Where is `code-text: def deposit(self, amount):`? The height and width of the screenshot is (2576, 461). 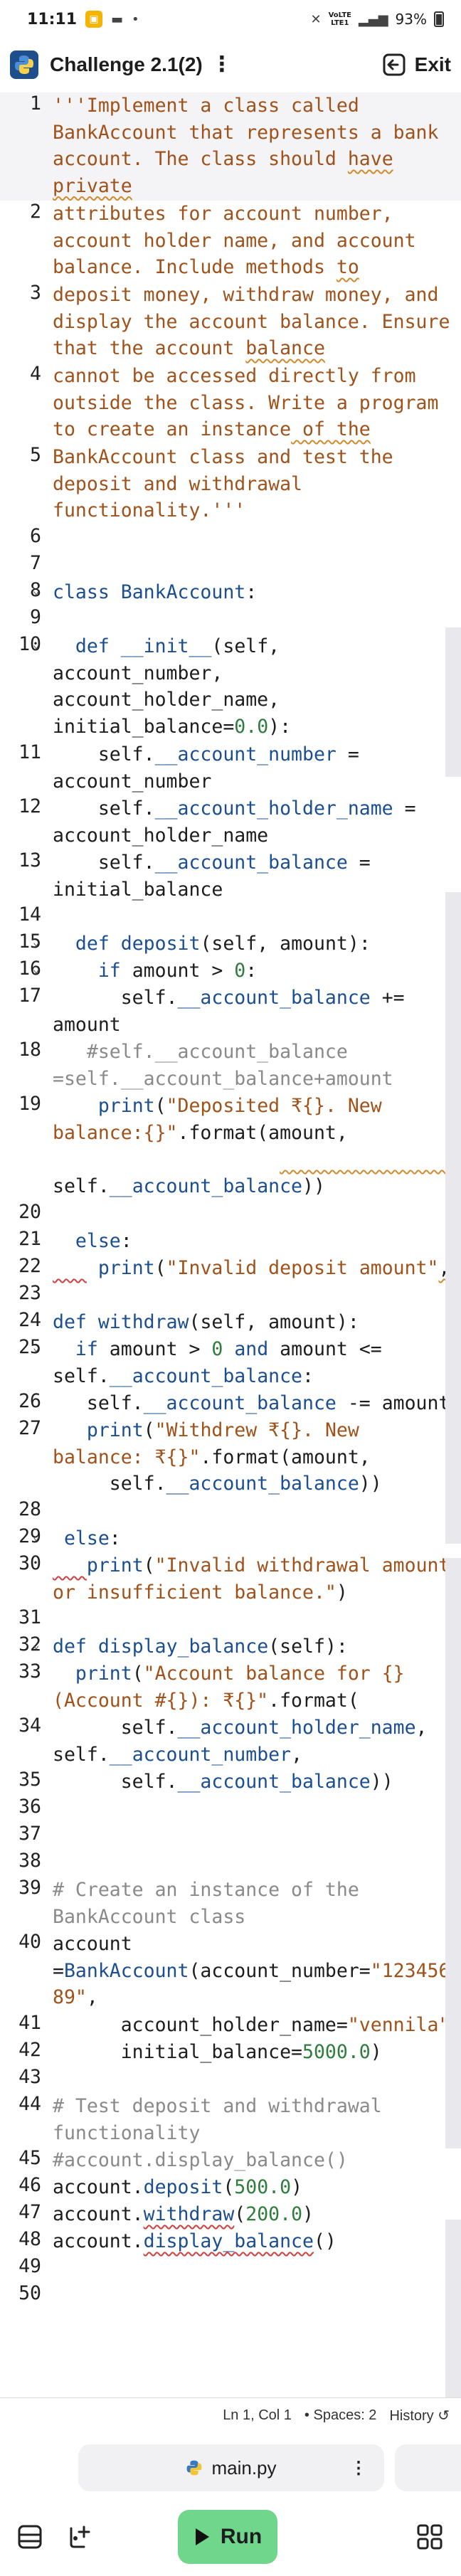 code-text: def deposit(self, amount): is located at coordinates (223, 944).